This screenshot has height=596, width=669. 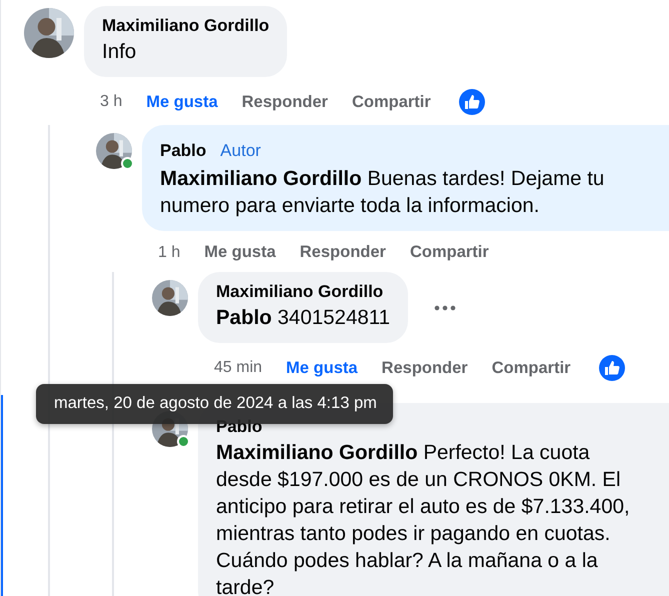 I want to click on author-label: Autor, so click(x=240, y=151).